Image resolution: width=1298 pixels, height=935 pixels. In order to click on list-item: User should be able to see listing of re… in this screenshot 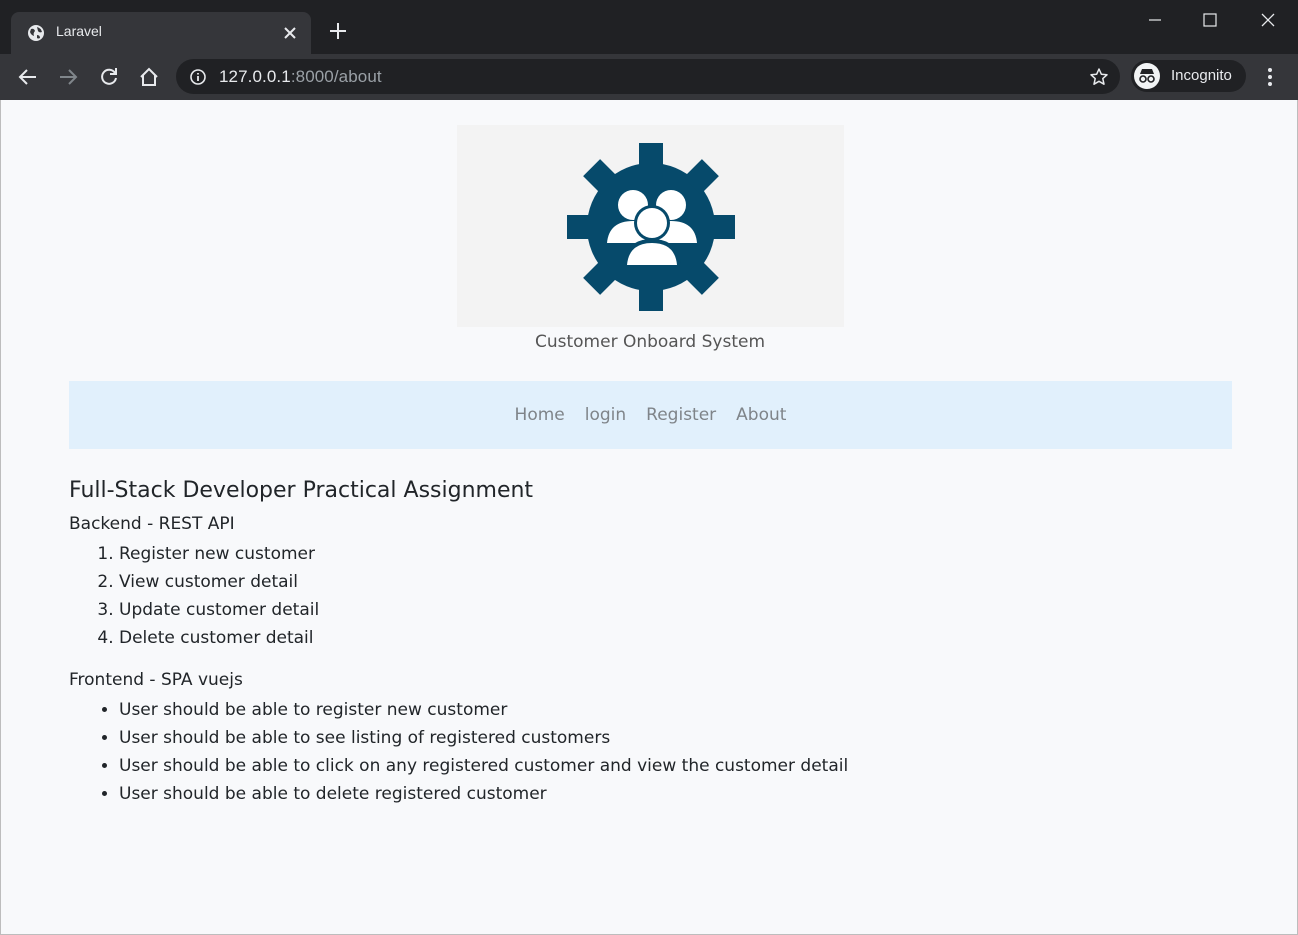, I will do `click(644, 738)`.